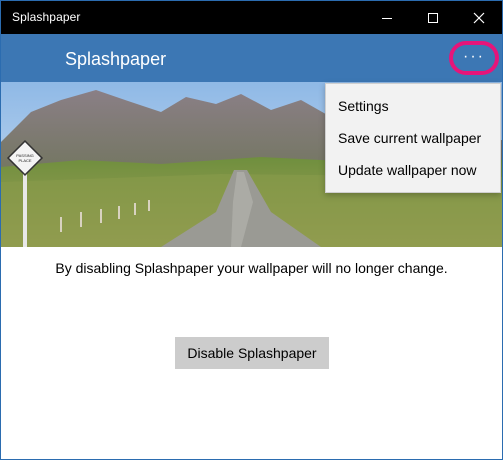  I want to click on maximize-icon, so click(433, 17).